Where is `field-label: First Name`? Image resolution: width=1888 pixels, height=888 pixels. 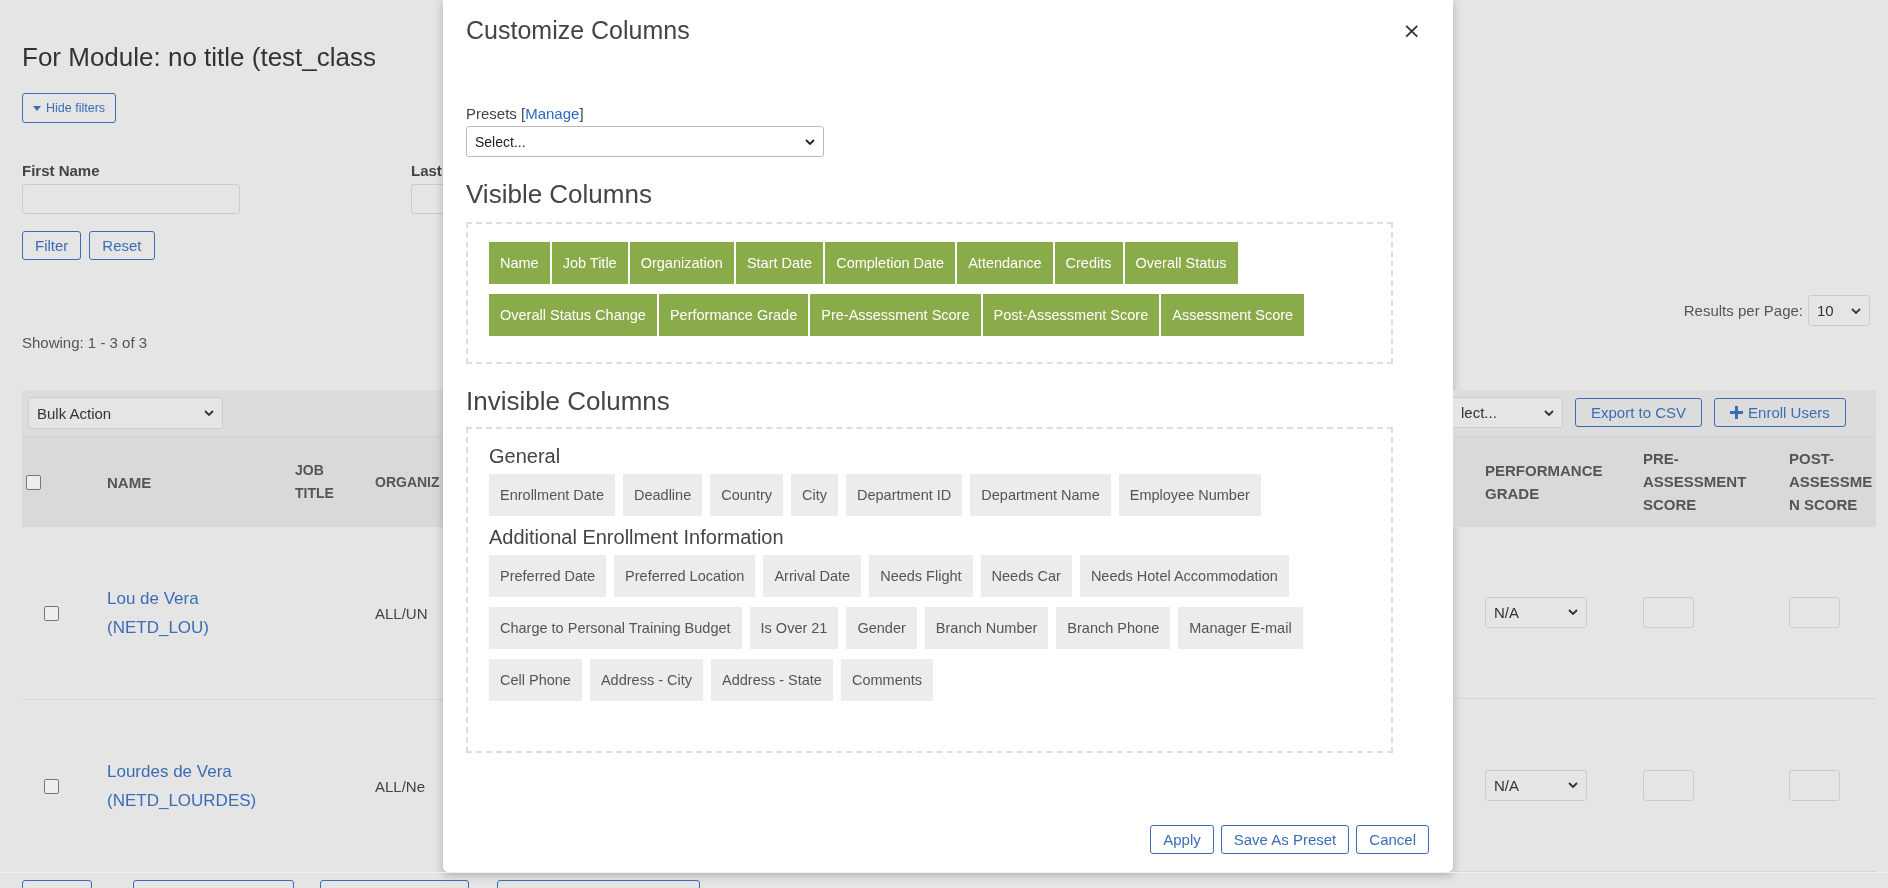 field-label: First Name is located at coordinates (61, 171).